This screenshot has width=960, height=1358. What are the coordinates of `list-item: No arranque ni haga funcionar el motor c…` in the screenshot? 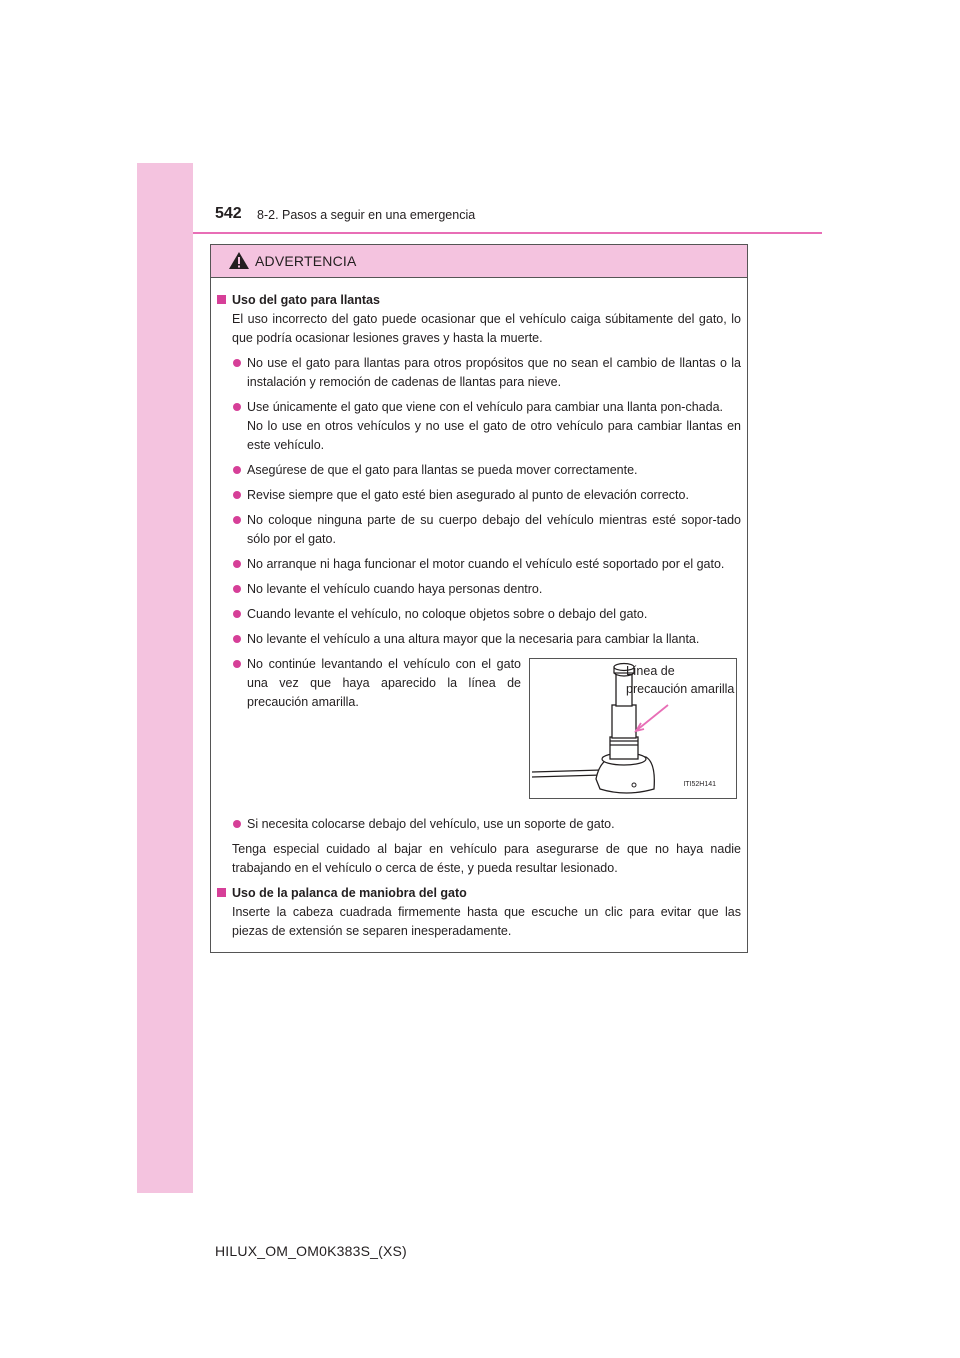 It's located at (478, 564).